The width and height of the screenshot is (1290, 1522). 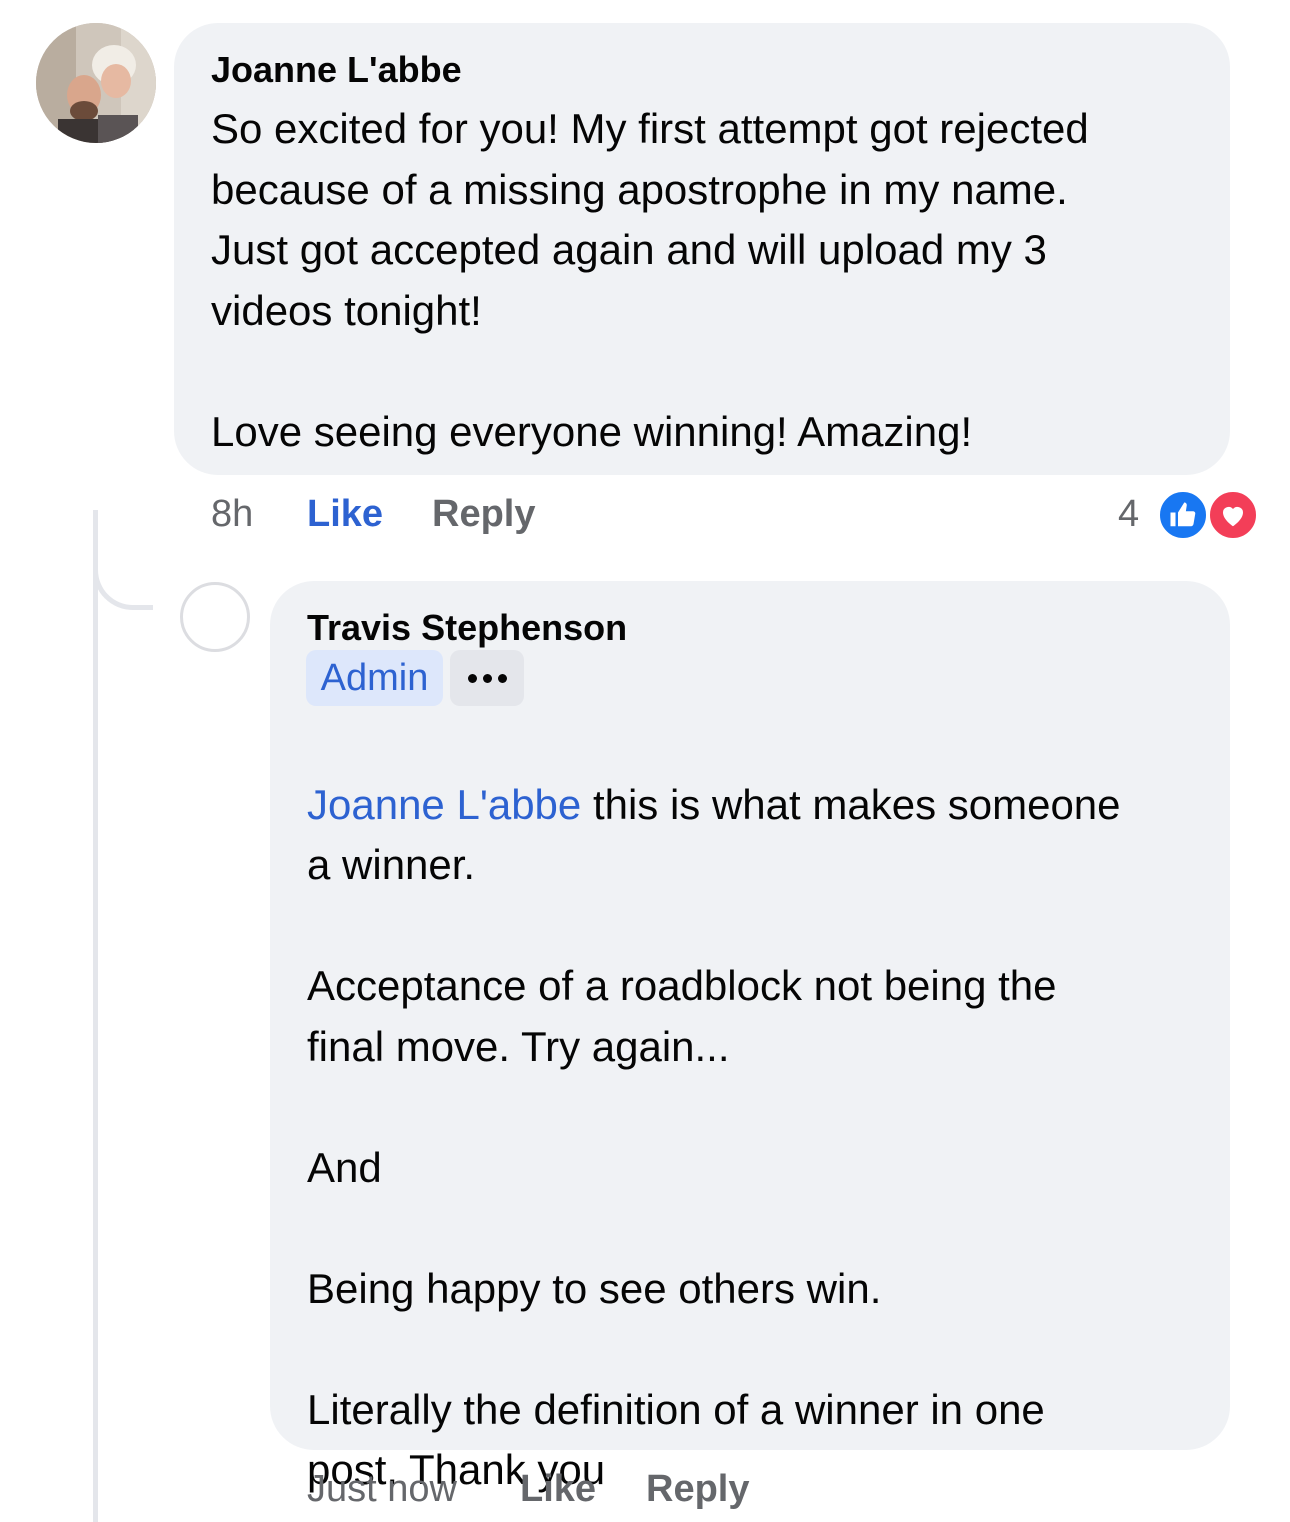 I want to click on comment-like-button: Like, so click(x=345, y=514).